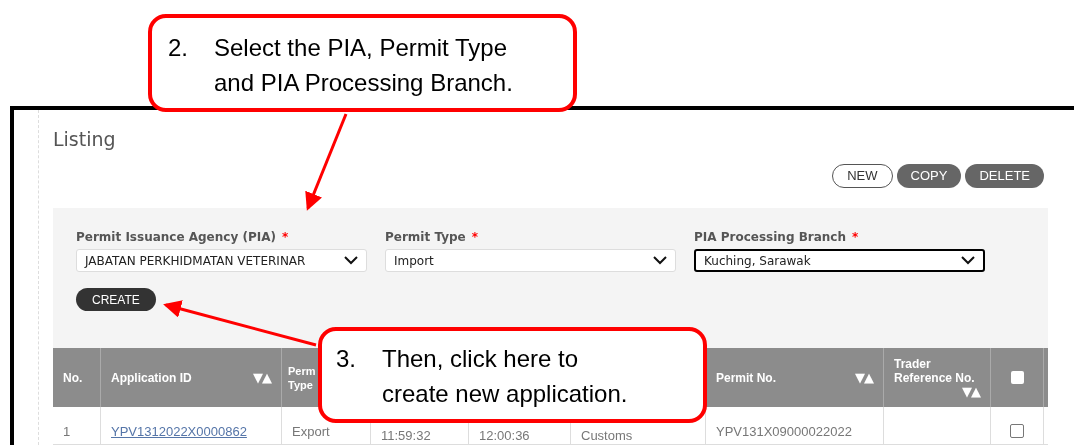 Image resolution: width=1074 pixels, height=445 pixels. What do you see at coordinates (302, 377) in the screenshot?
I see `column-header: Perm Type` at bounding box center [302, 377].